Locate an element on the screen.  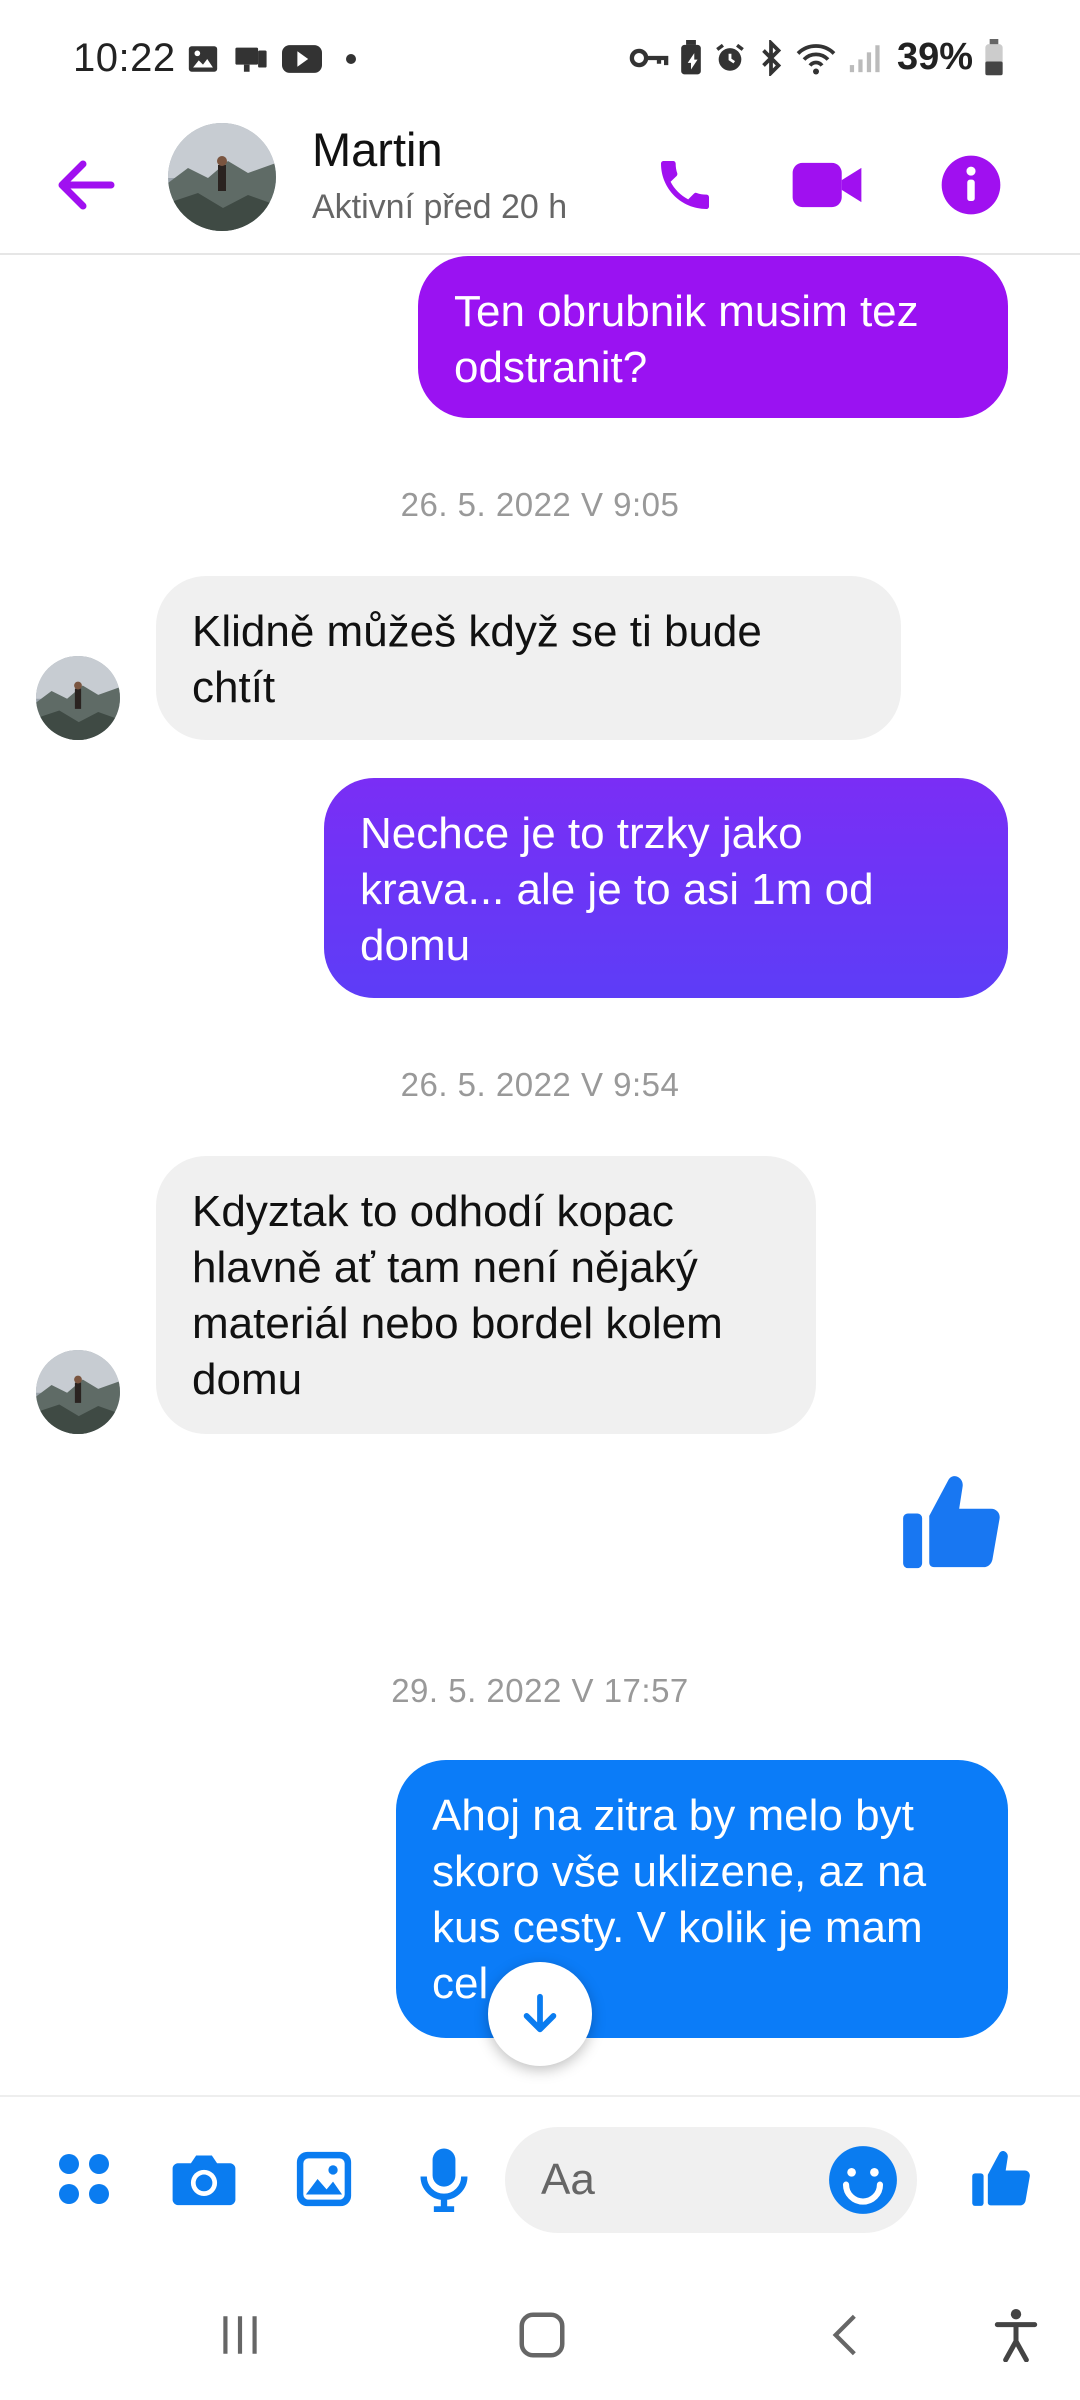
message-outgoing-1: Ten obrubnik musim tez odstranit? is located at coordinates (713, 337).